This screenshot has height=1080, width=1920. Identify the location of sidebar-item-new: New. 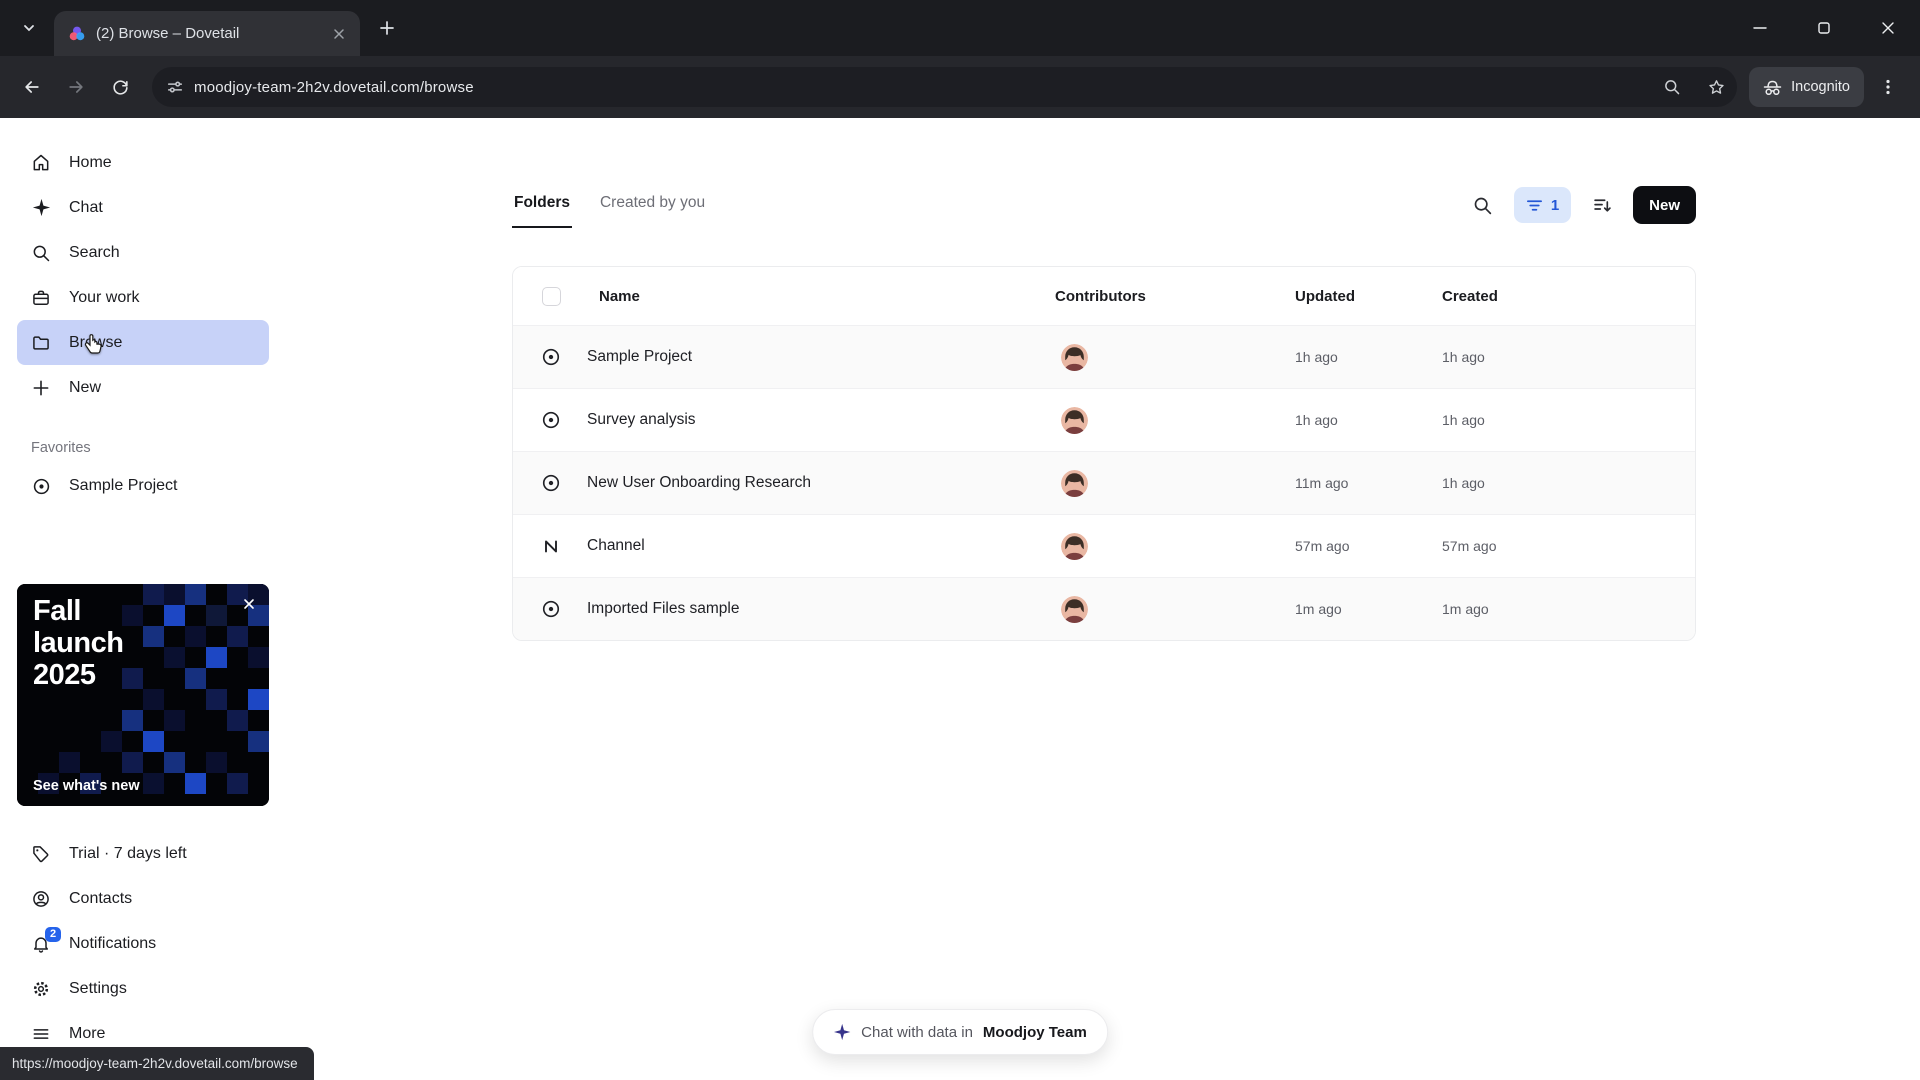
(143, 387).